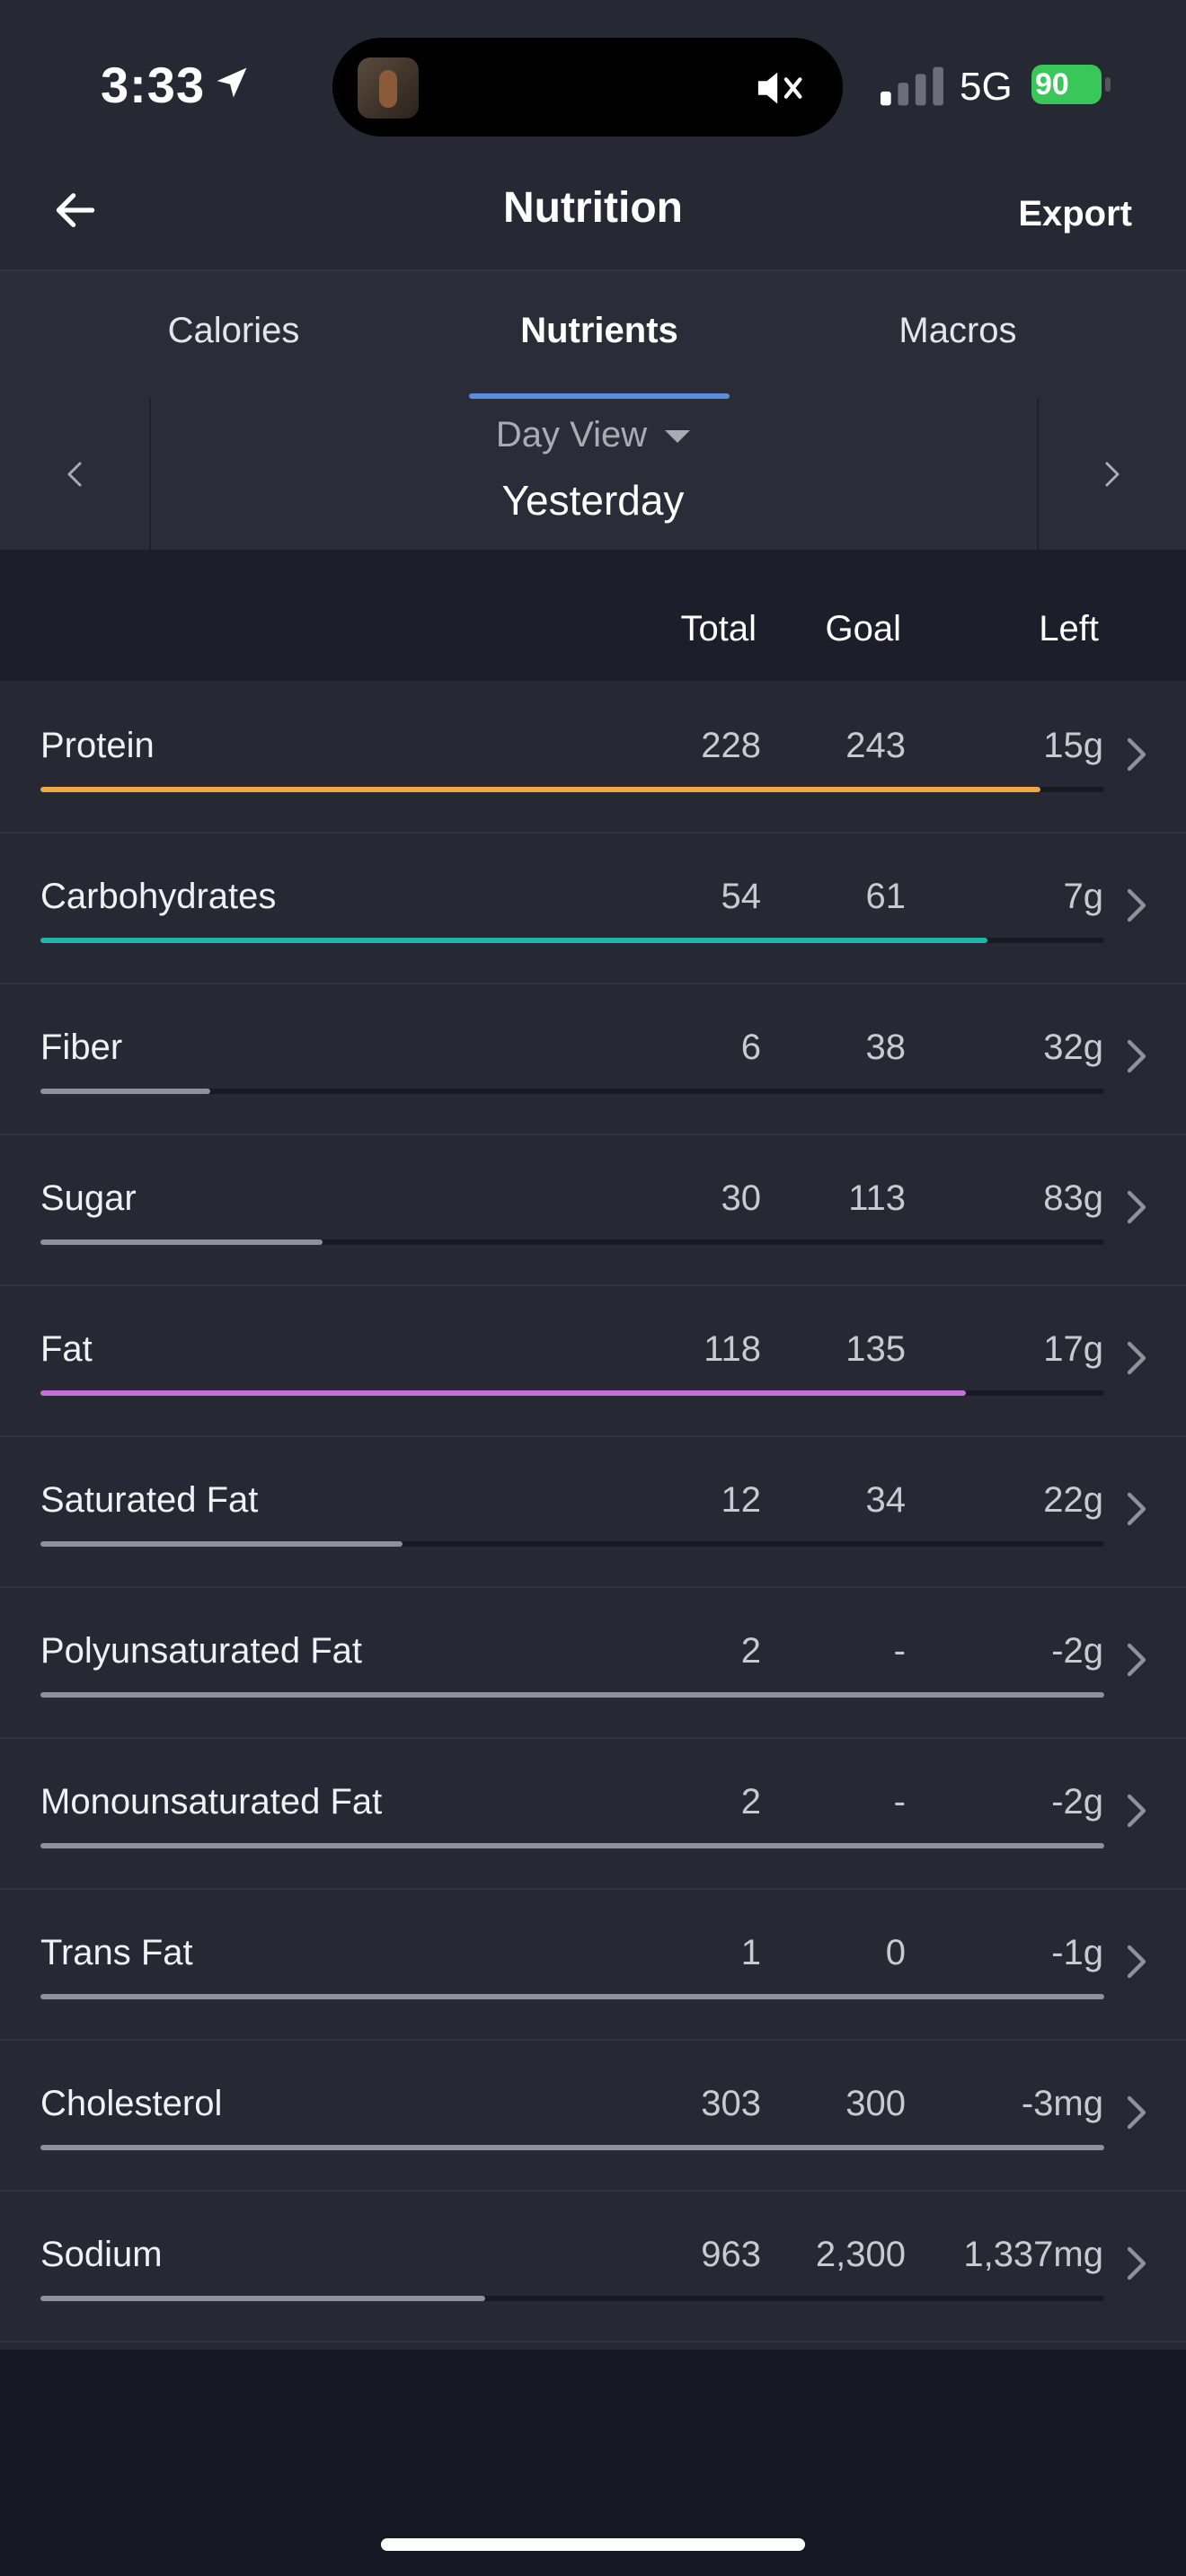 This screenshot has height=2576, width=1186. What do you see at coordinates (153, 85) in the screenshot?
I see `status-time: 3:33` at bounding box center [153, 85].